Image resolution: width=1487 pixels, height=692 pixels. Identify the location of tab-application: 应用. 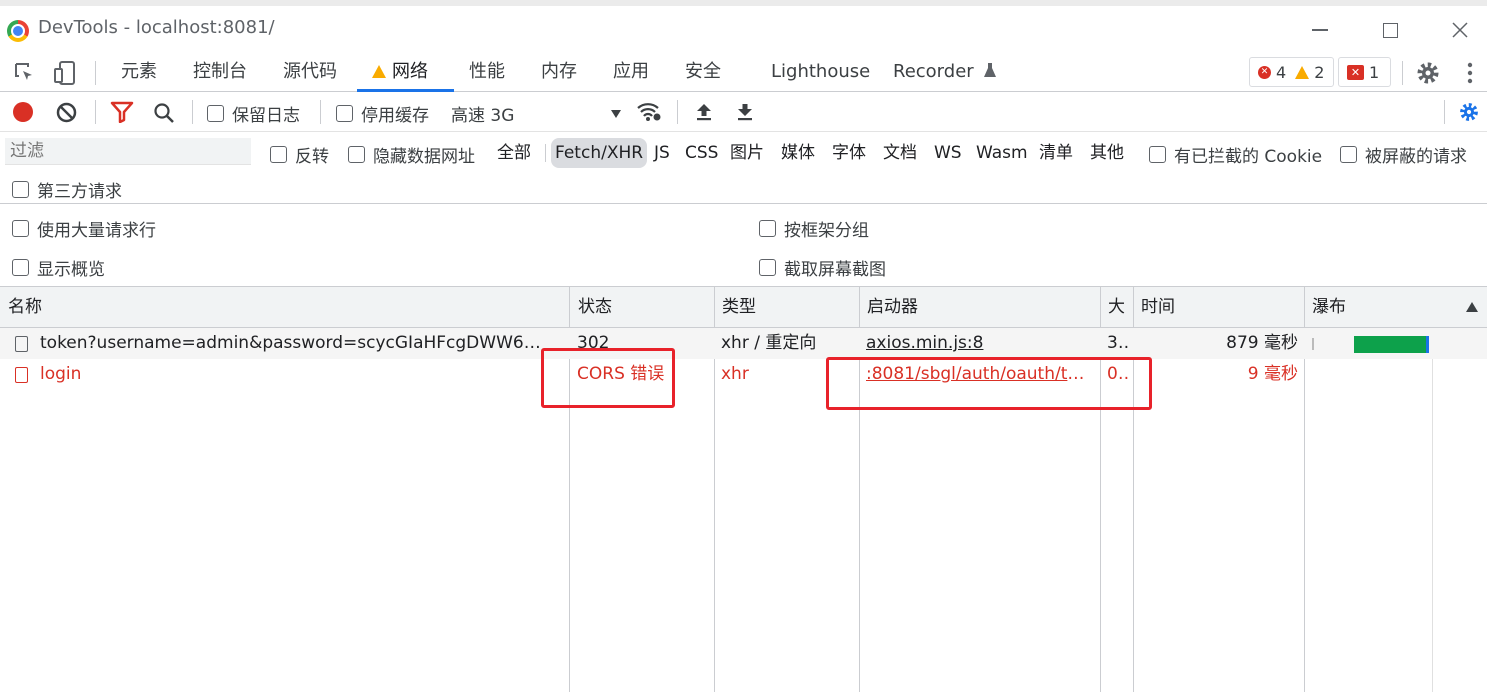
(631, 73).